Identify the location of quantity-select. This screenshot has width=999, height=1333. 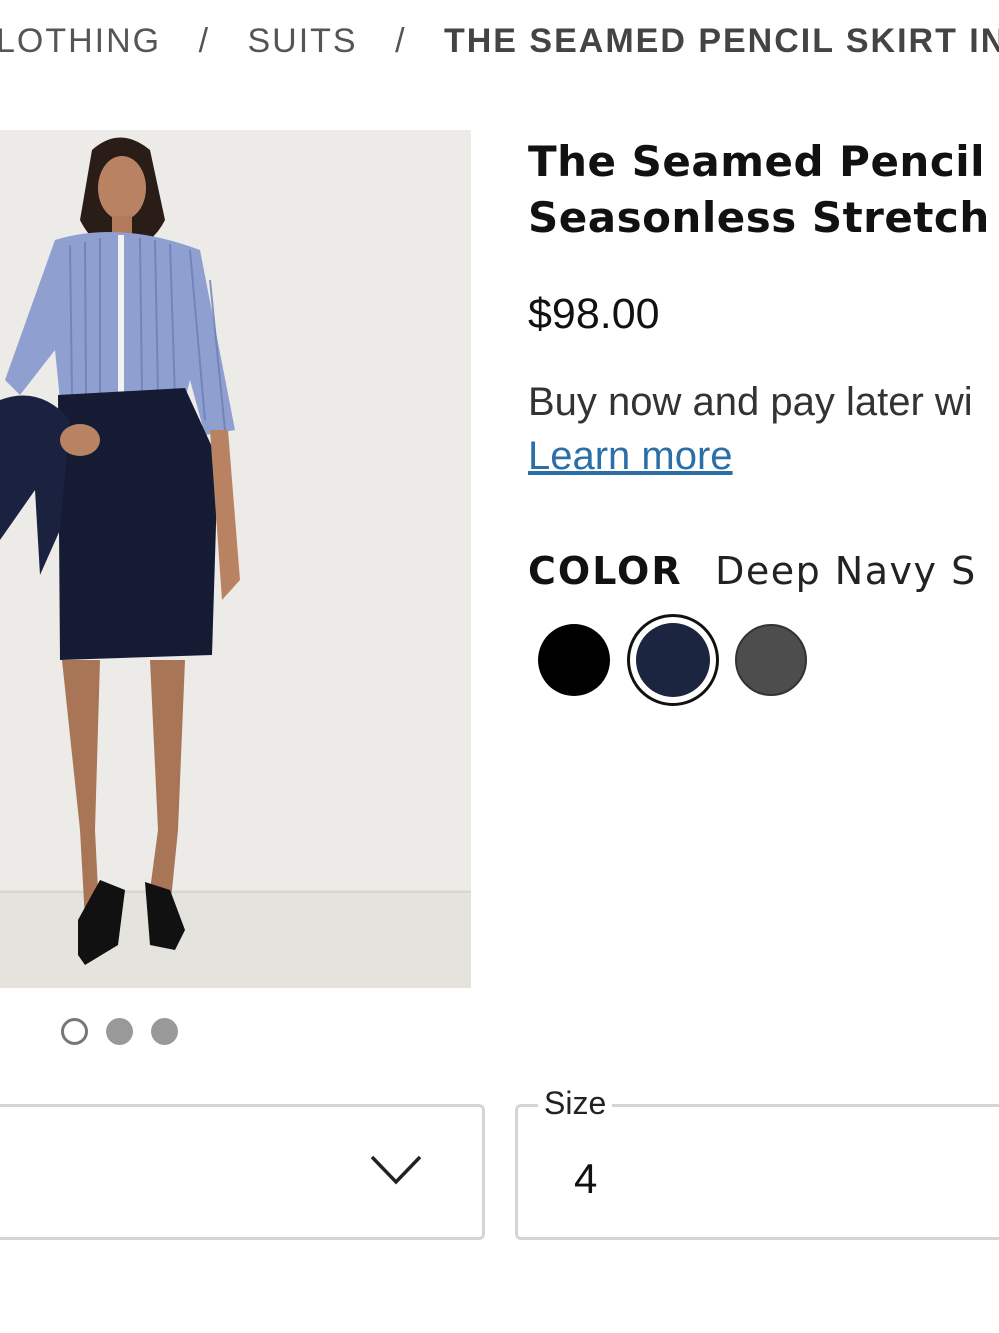
(242, 1172).